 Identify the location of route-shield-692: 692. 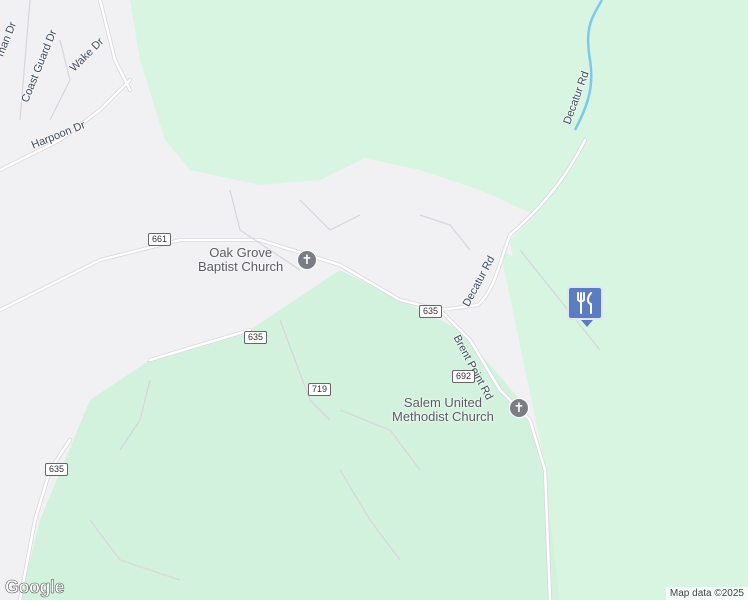
(464, 376).